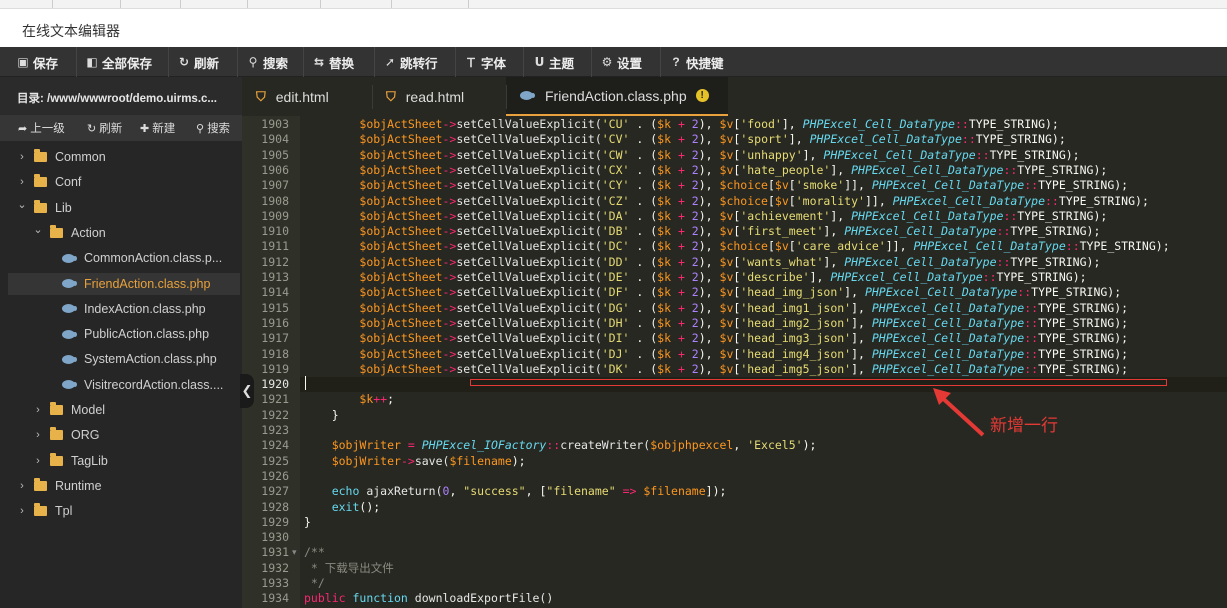 The width and height of the screenshot is (1227, 608). Describe the element at coordinates (247, 391) in the screenshot. I see `collapse-sidebar-handle: ❮` at that location.